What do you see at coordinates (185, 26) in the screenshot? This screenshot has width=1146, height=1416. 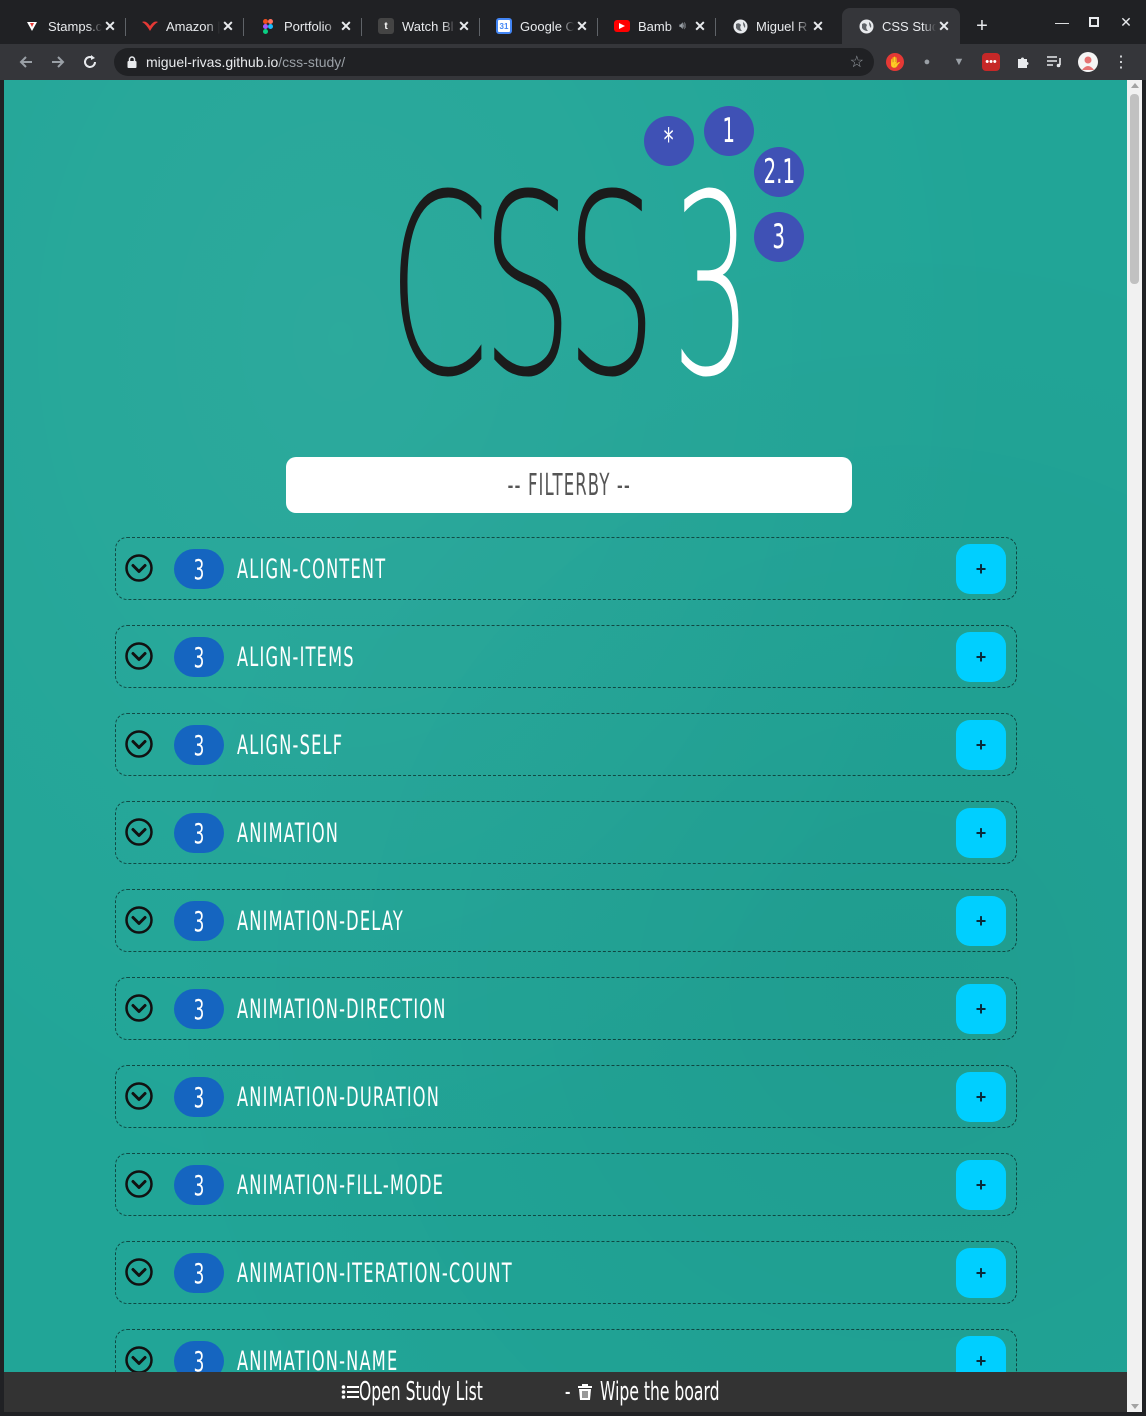 I see `tab-amazon: Amazon | ✕` at bounding box center [185, 26].